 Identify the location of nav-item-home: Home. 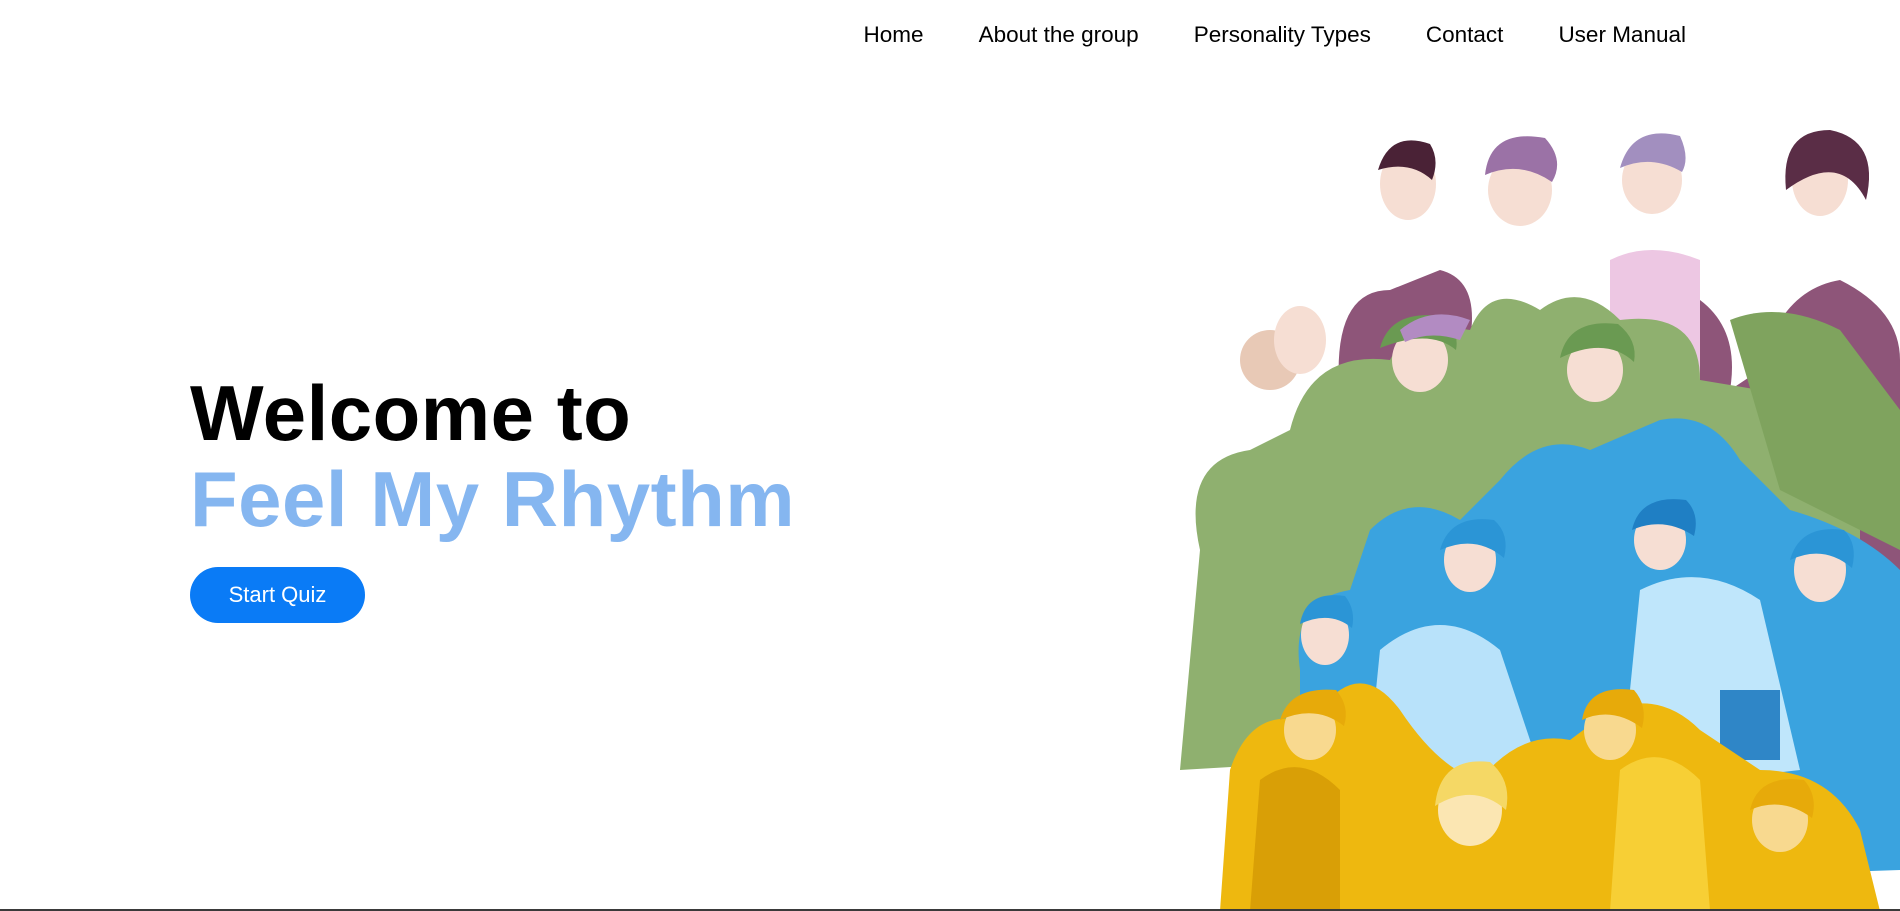
(894, 35).